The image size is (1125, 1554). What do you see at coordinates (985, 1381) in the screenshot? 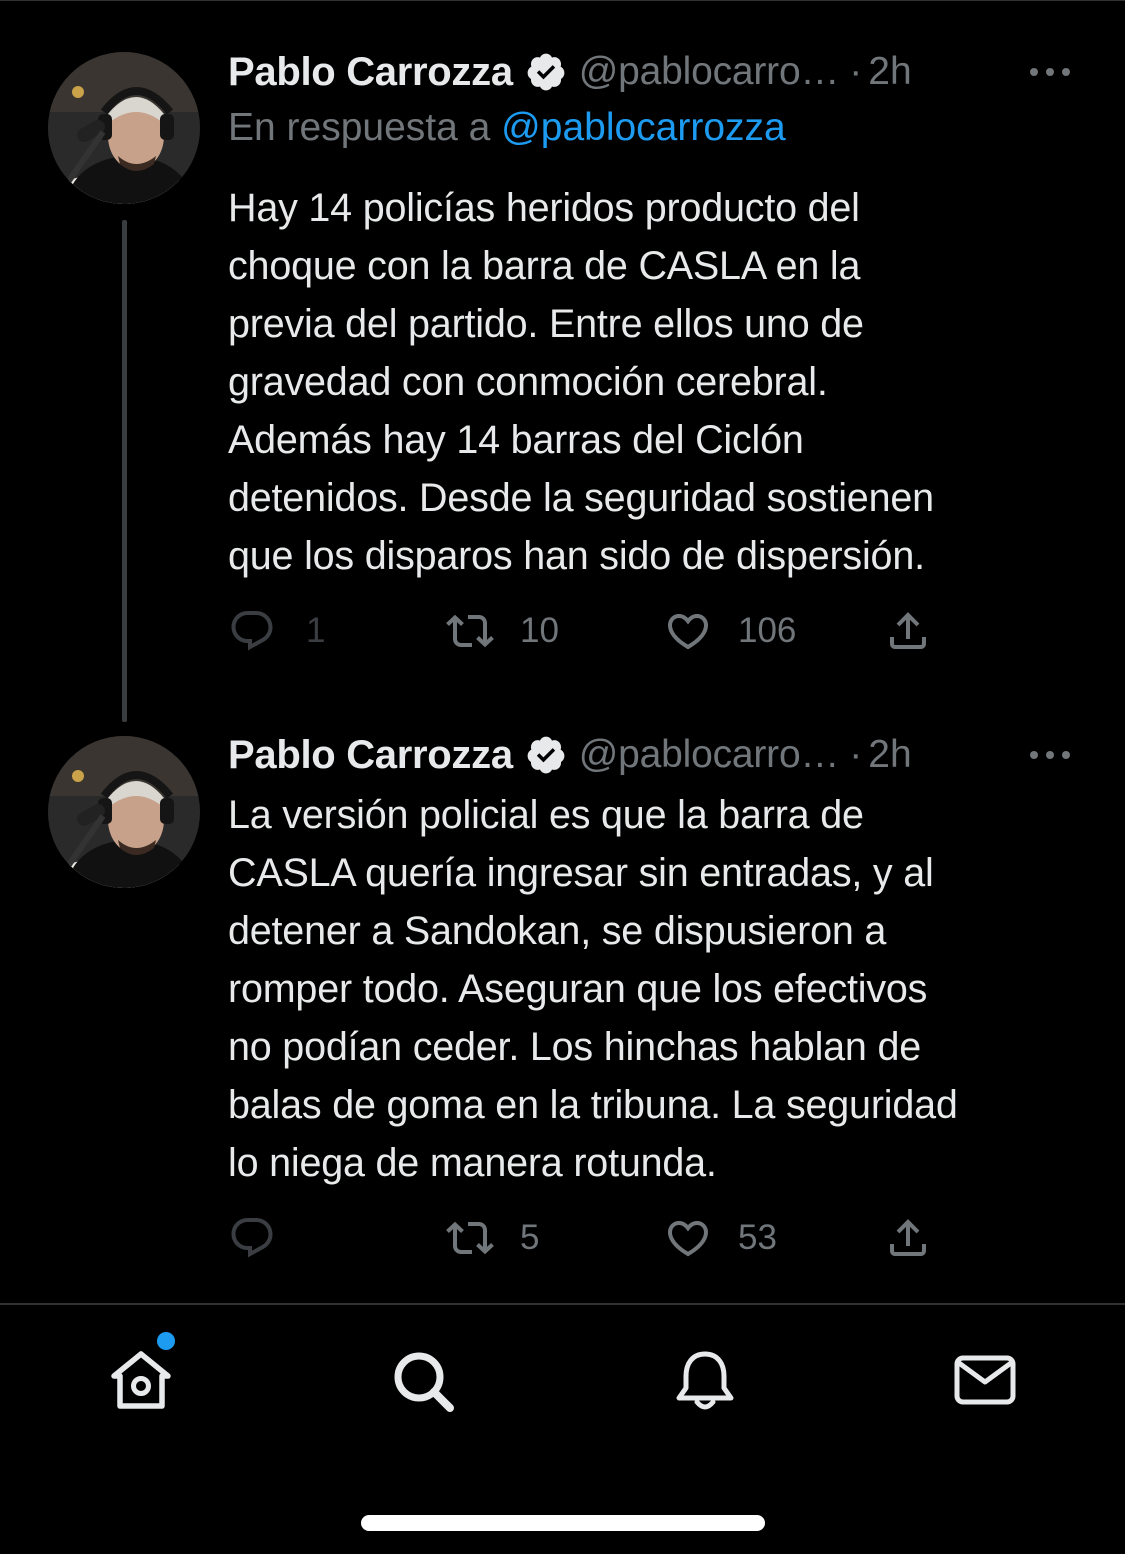
I see `messages-icon` at bounding box center [985, 1381].